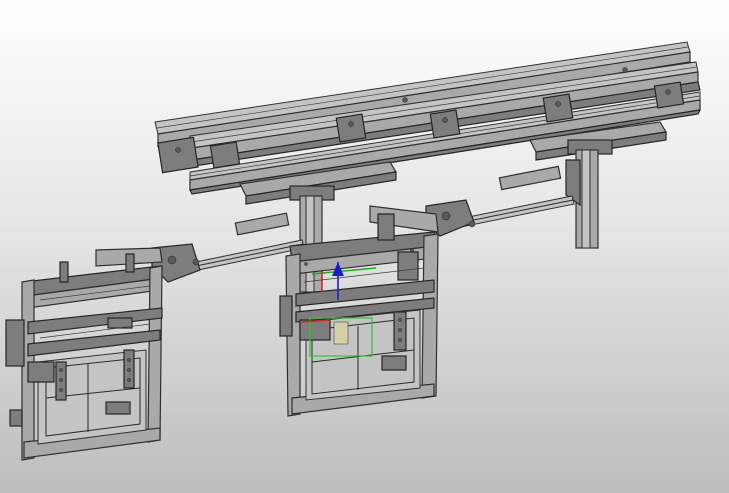 The width and height of the screenshot is (729, 493). Describe the element at coordinates (84, 354) in the screenshot. I see `tooling-frame-left` at that location.